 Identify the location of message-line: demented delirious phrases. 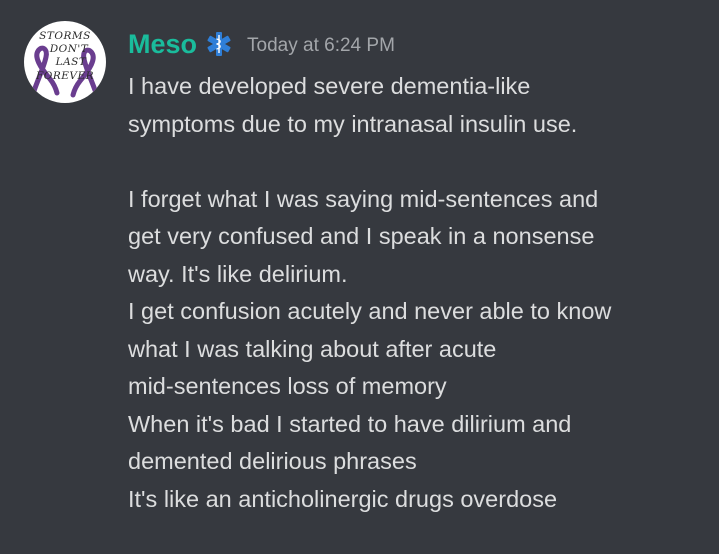
(272, 461).